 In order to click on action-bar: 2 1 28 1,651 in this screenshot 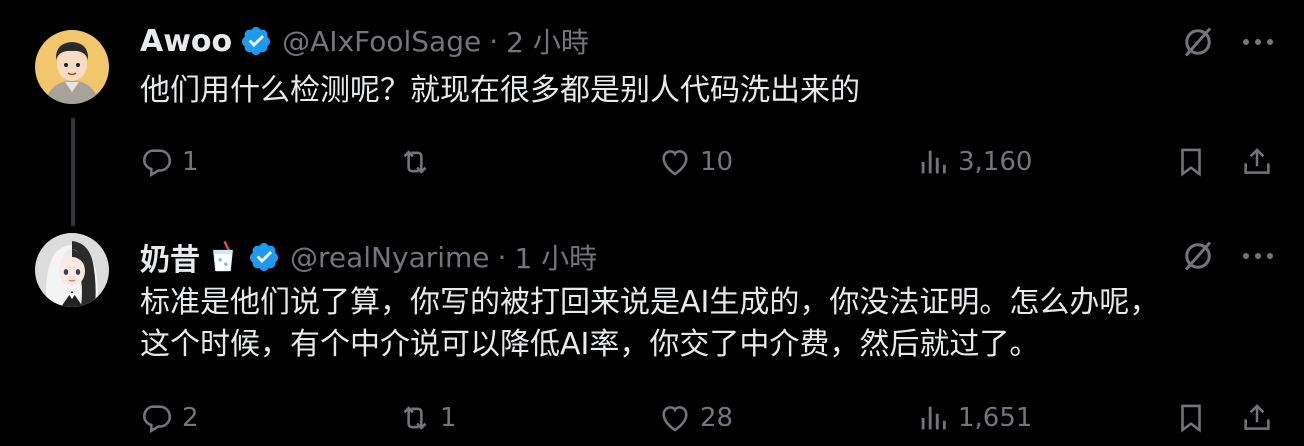, I will do `click(652, 418)`.